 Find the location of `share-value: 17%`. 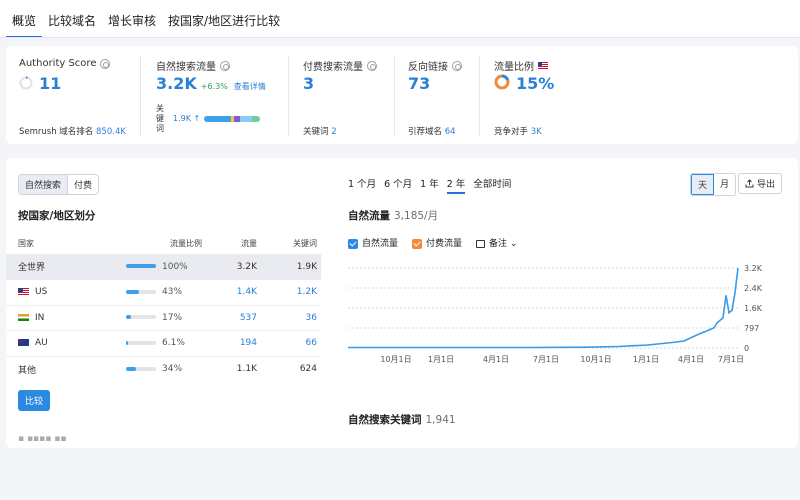

share-value: 17% is located at coordinates (172, 317).